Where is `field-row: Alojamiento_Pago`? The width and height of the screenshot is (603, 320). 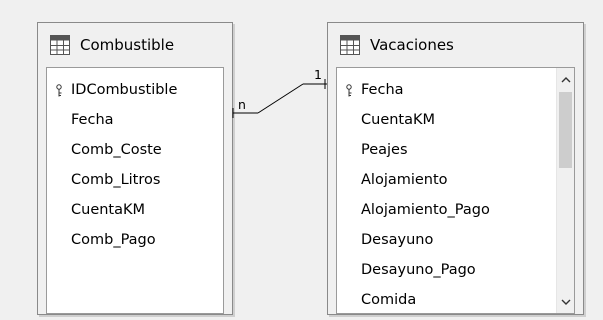
field-row: Alojamiento_Pago is located at coordinates (413, 210).